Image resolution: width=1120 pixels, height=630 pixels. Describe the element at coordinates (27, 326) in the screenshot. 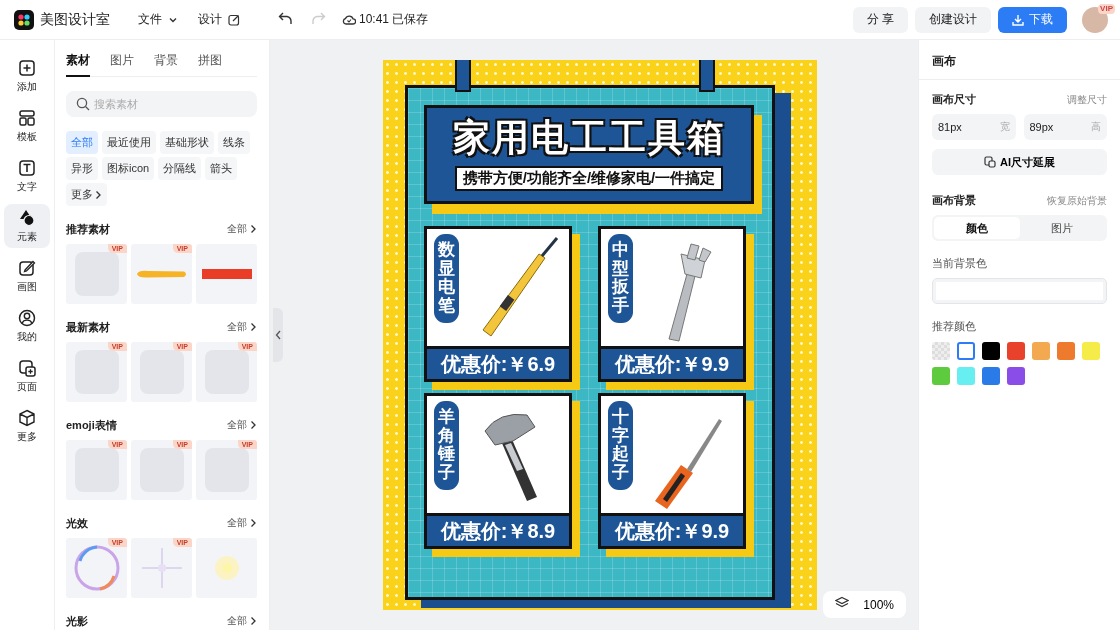

I see `rail-item: 我的` at that location.